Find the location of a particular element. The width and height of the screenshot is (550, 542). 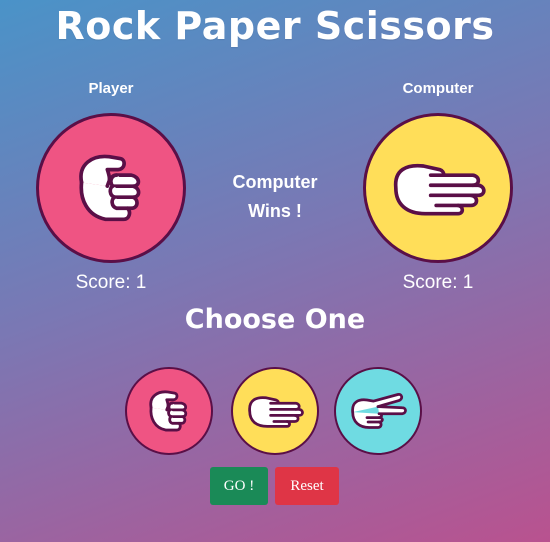

result-outcome: Wins ! is located at coordinates (275, 211).